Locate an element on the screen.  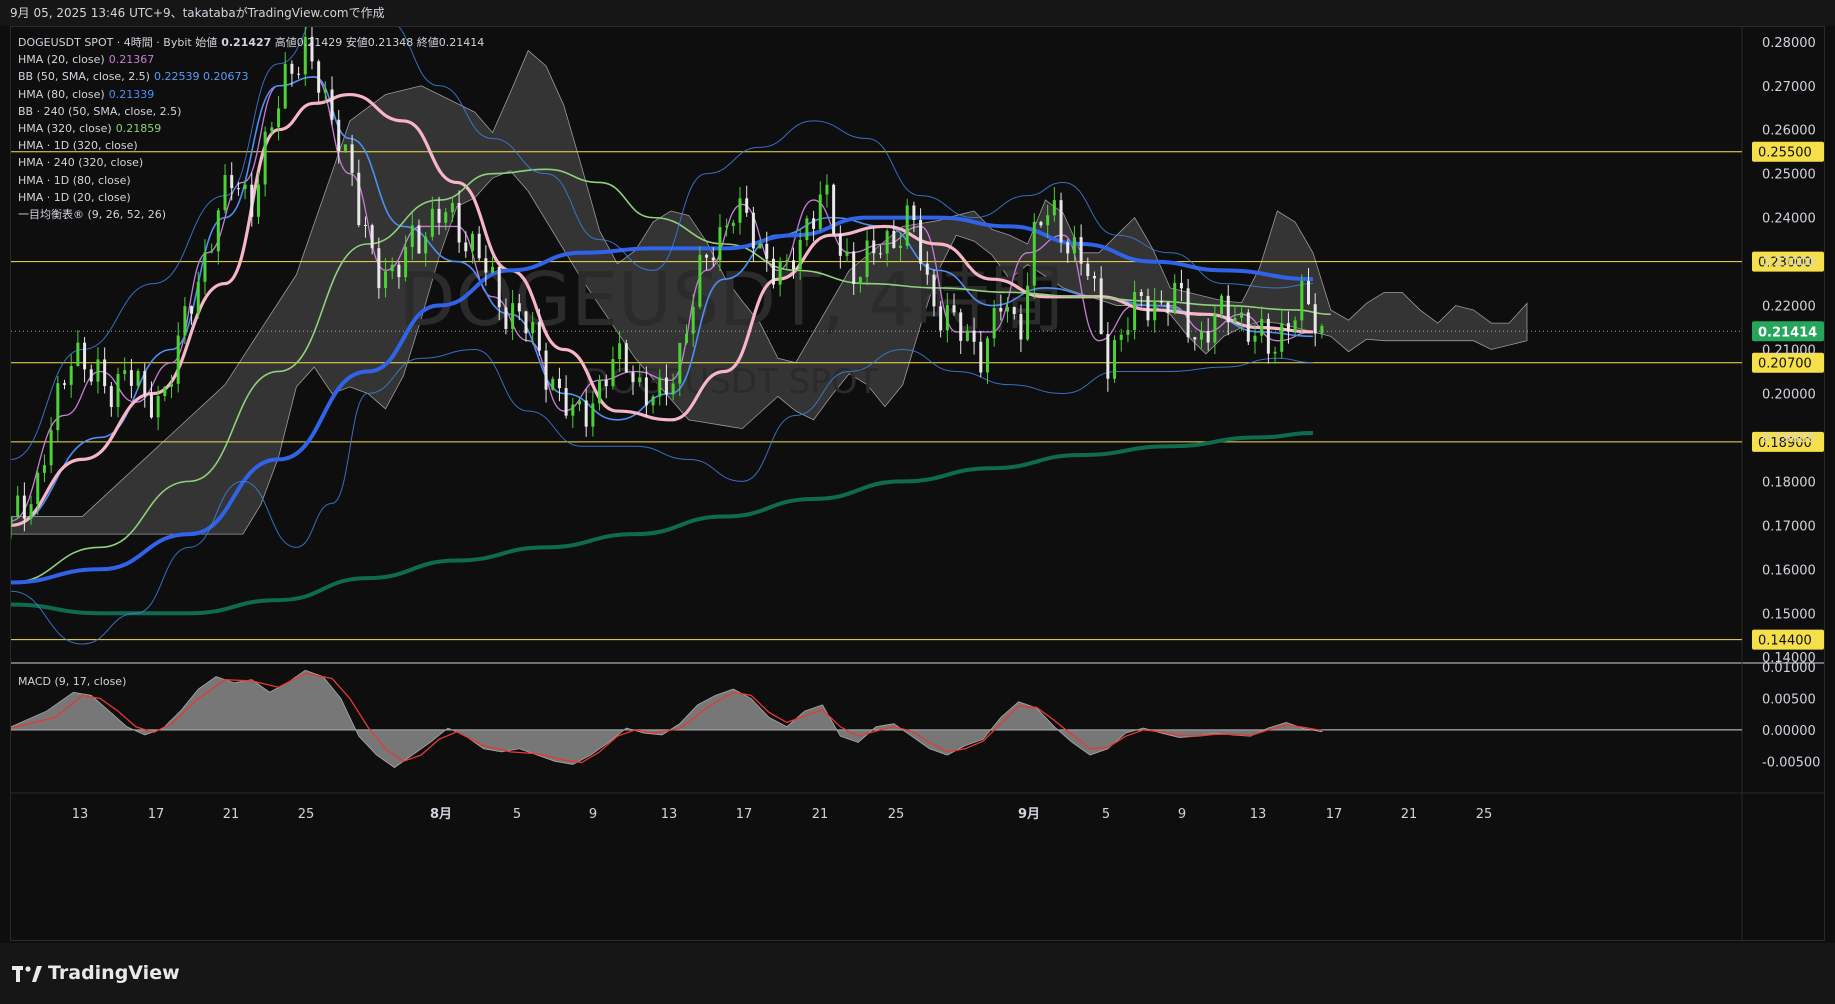
time-tick-label: 5 is located at coordinates (1106, 814).